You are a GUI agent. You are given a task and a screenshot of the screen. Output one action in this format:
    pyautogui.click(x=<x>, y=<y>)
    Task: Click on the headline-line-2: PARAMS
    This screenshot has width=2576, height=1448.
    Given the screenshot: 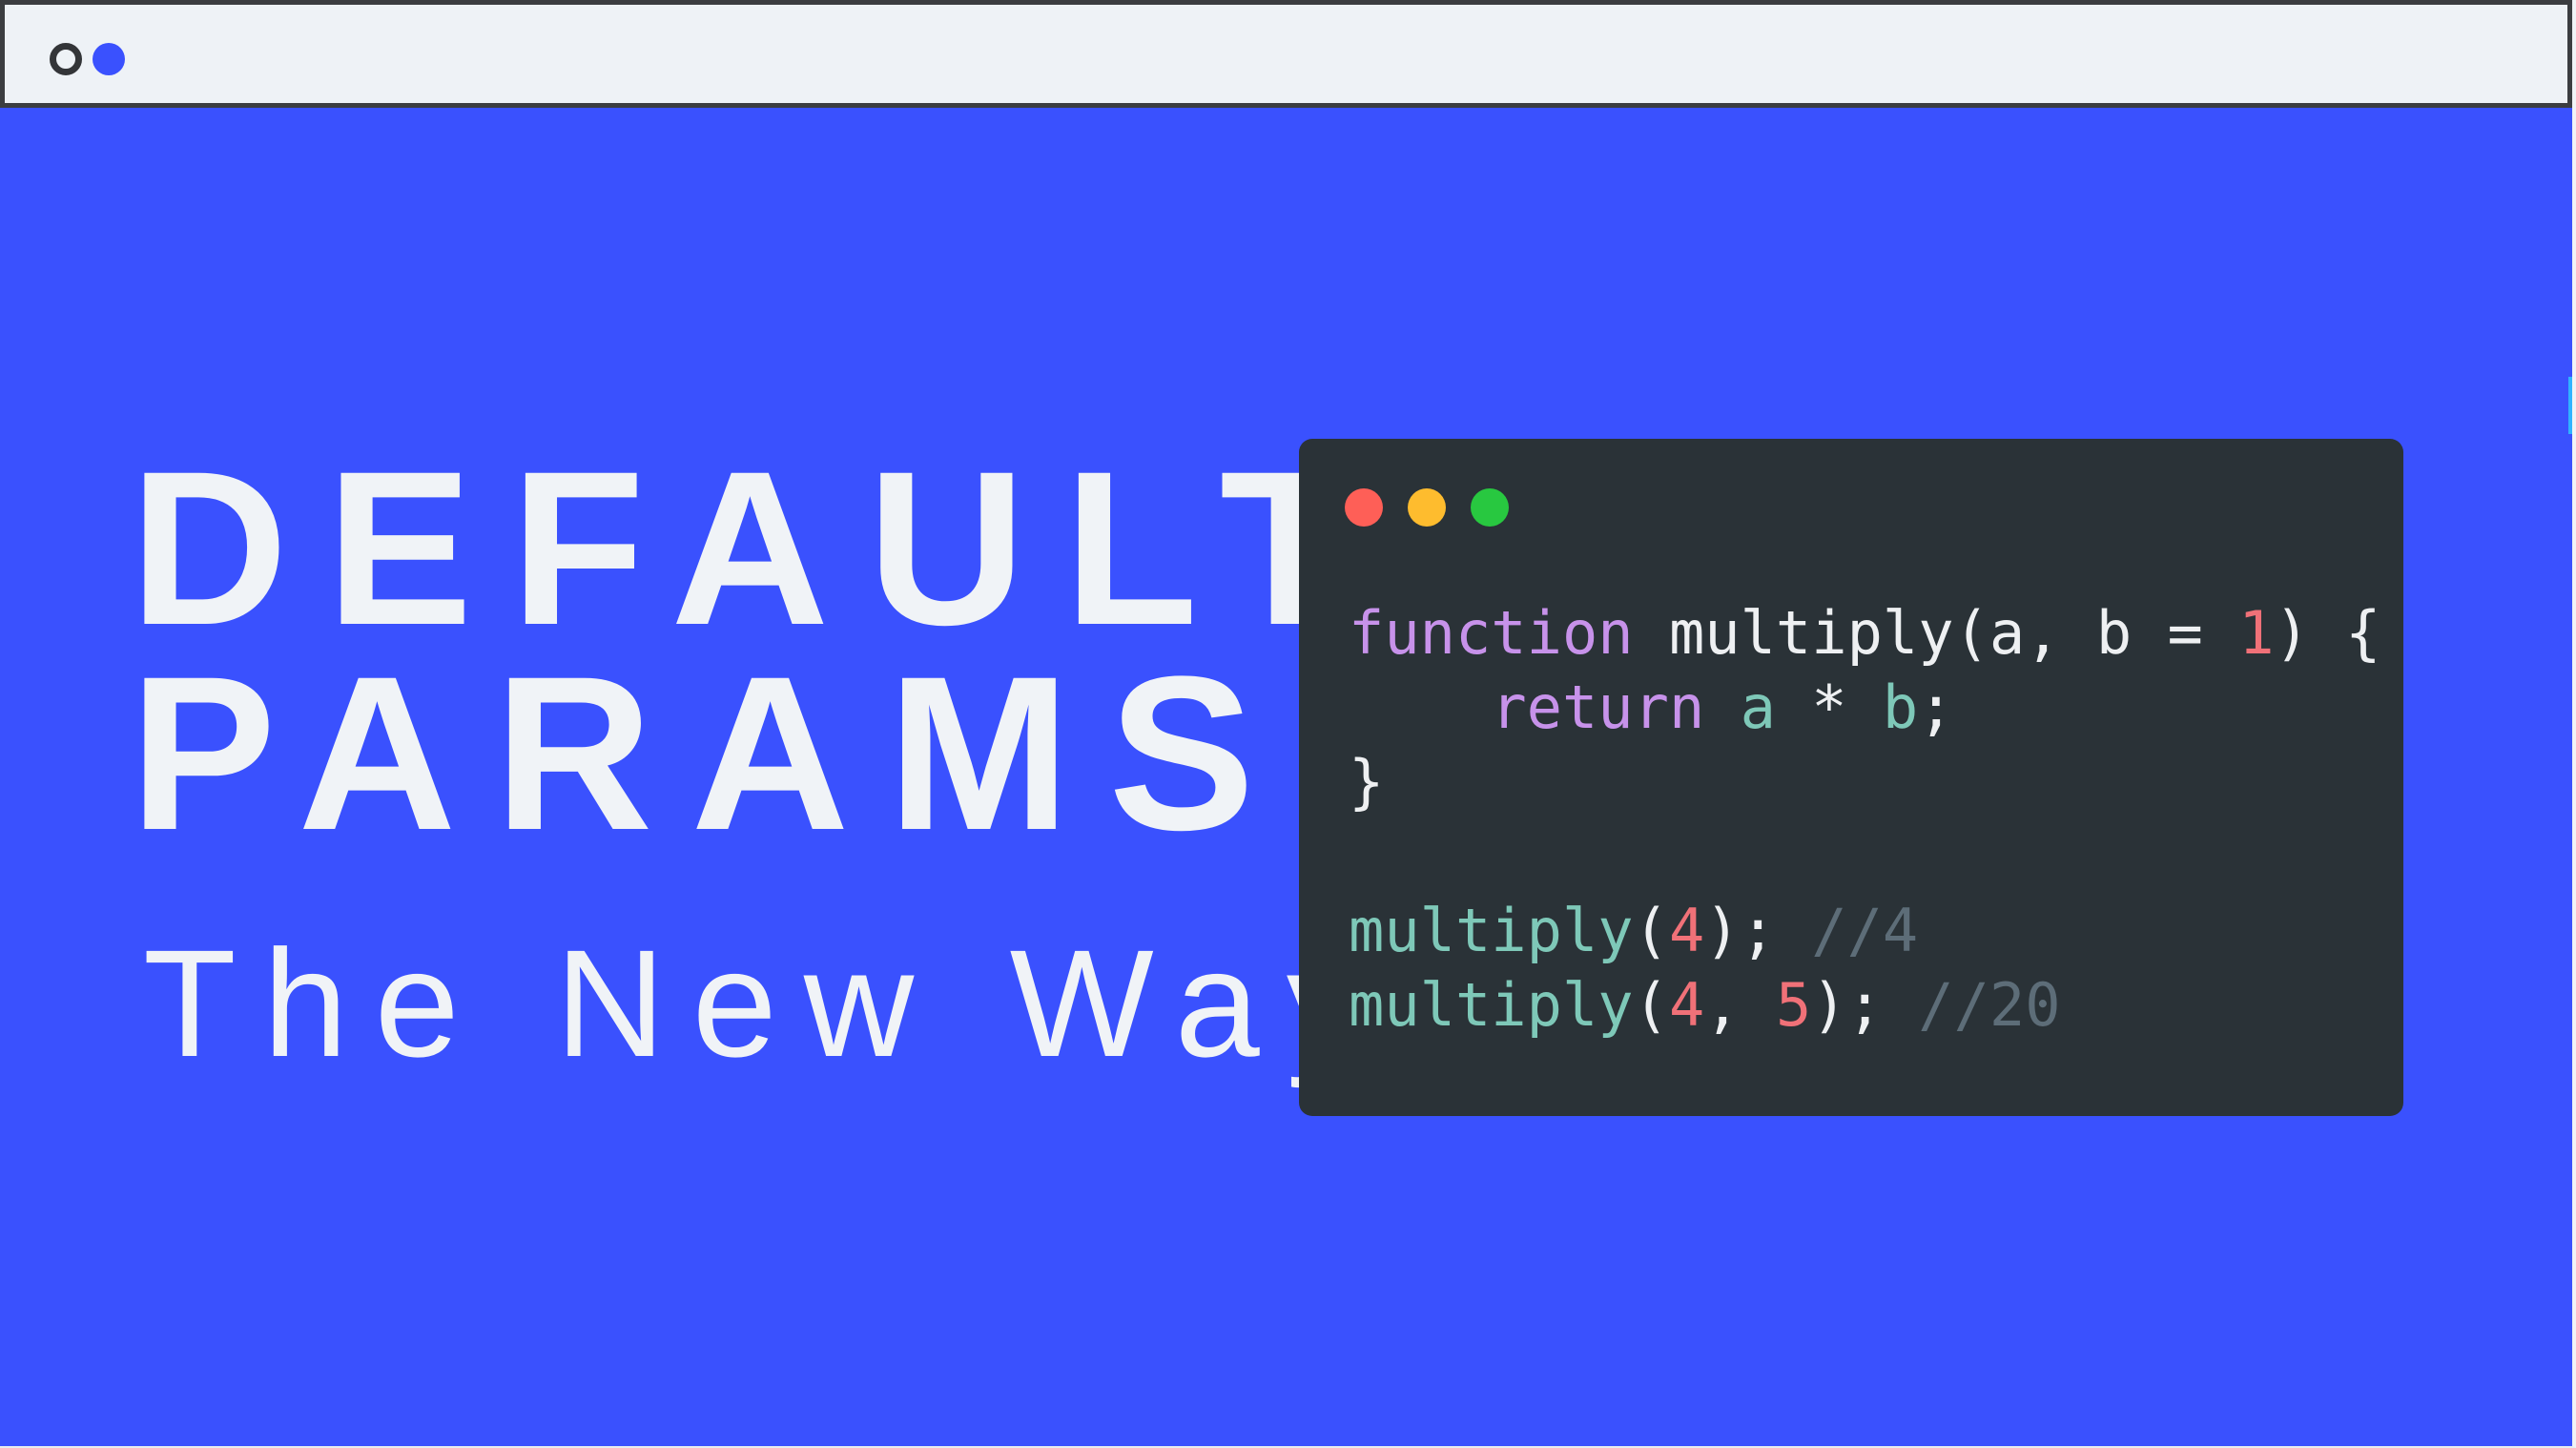 What is the action you would take?
    pyautogui.click(x=711, y=753)
    